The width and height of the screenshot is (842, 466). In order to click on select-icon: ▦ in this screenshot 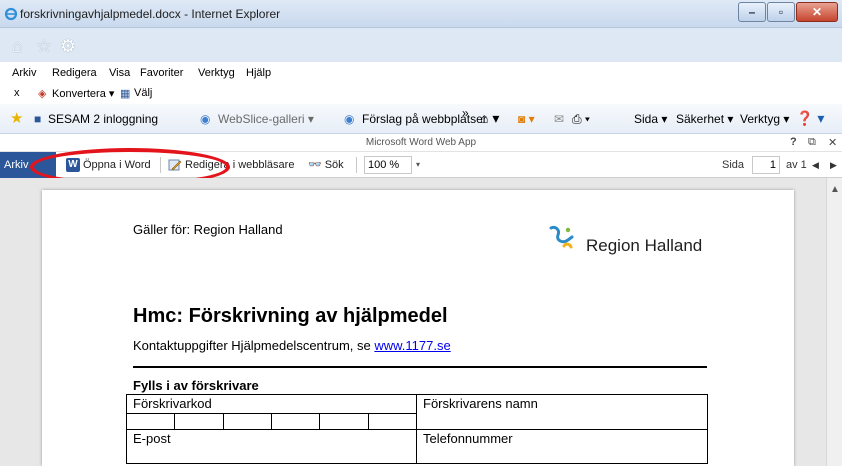, I will do `click(125, 94)`.